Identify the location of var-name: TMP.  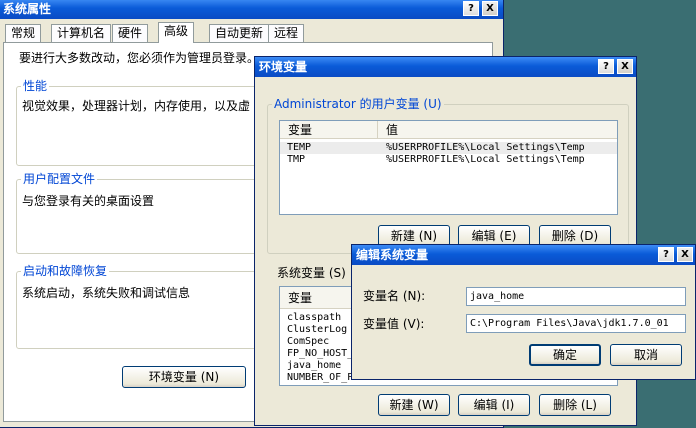
(296, 159).